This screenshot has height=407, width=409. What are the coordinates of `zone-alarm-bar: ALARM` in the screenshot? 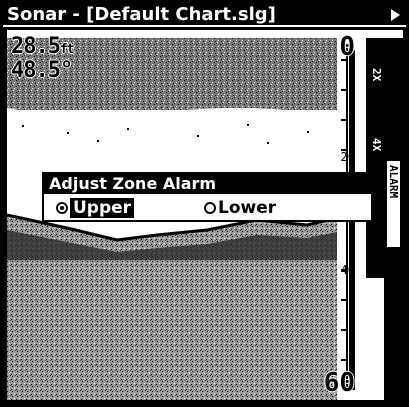 It's located at (393, 219).